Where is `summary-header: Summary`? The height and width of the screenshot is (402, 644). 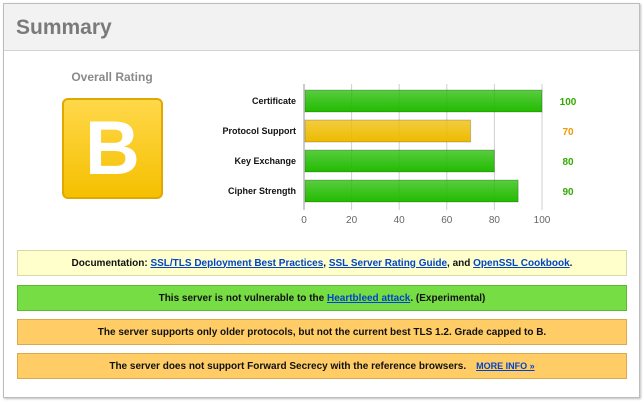 summary-header: Summary is located at coordinates (321, 27).